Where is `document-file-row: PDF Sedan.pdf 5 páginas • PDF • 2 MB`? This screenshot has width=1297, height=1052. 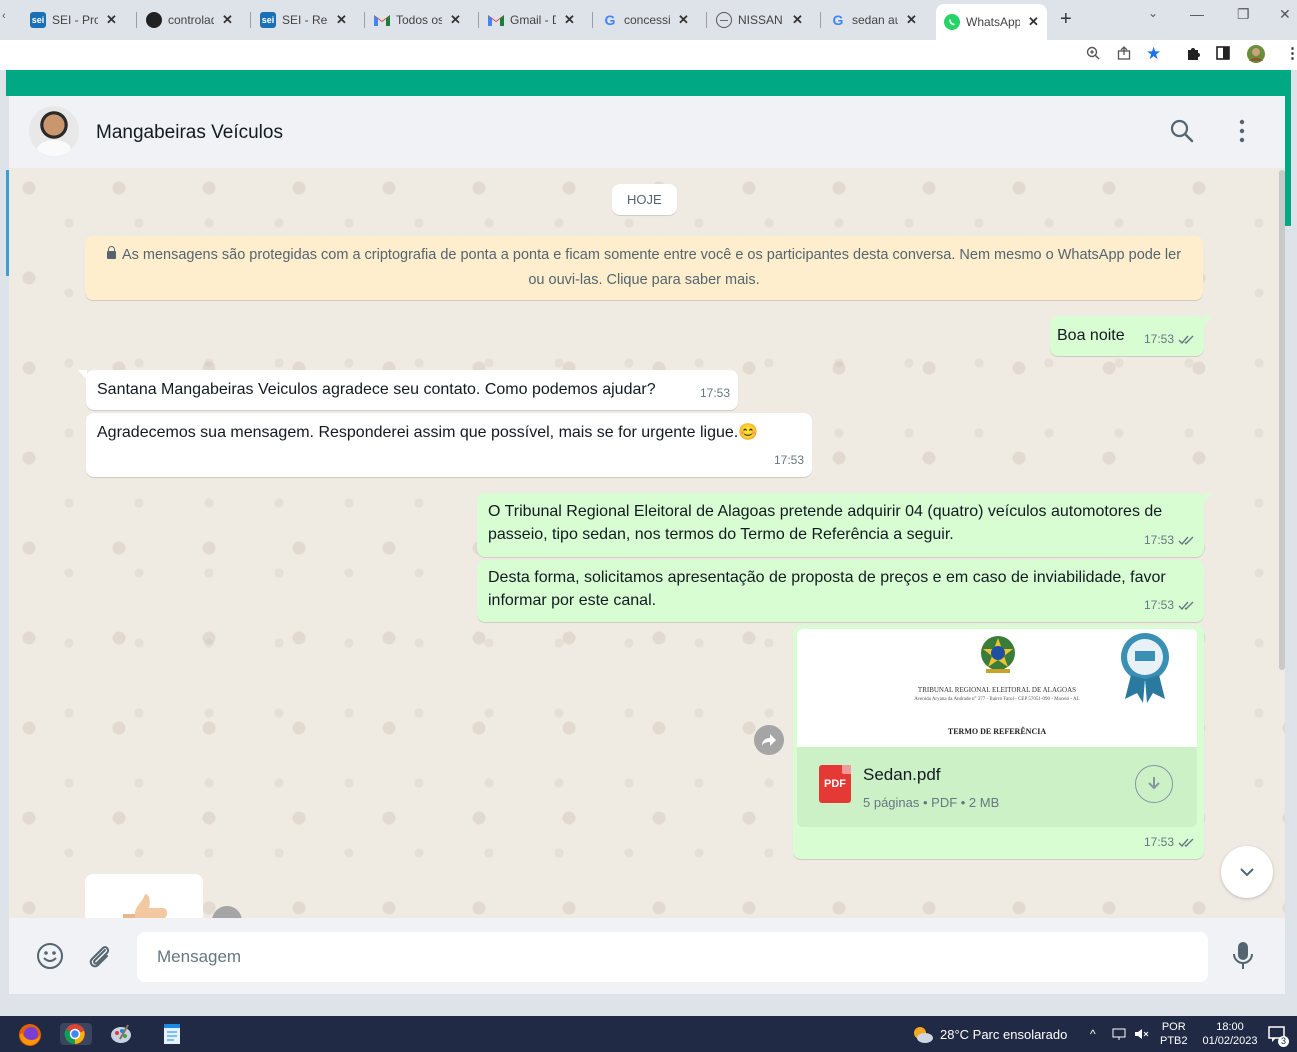
document-file-row: PDF Sedan.pdf 5 páginas • PDF • 2 MB is located at coordinates (997, 787).